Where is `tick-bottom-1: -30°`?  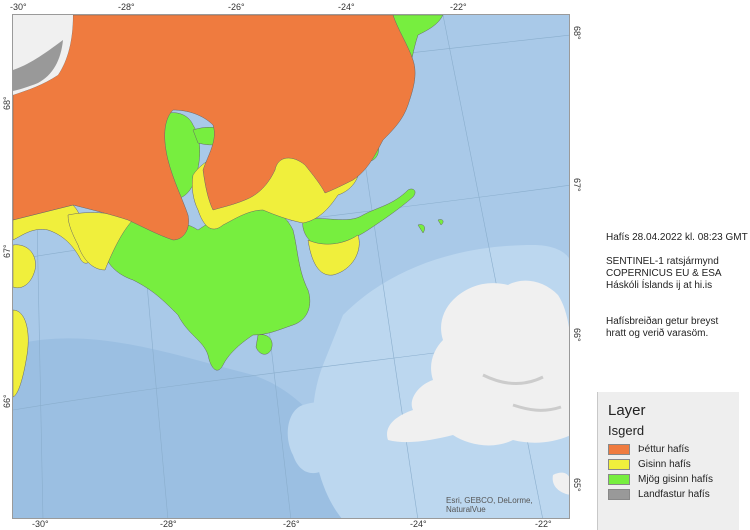 tick-bottom-1: -30° is located at coordinates (40, 524).